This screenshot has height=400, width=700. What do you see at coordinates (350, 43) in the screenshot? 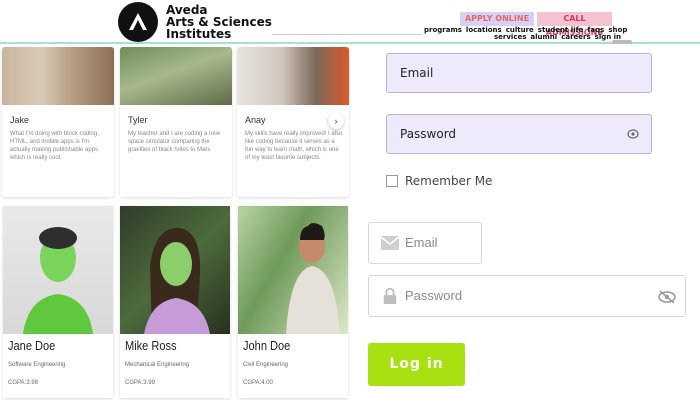
I see `header-underline` at bounding box center [350, 43].